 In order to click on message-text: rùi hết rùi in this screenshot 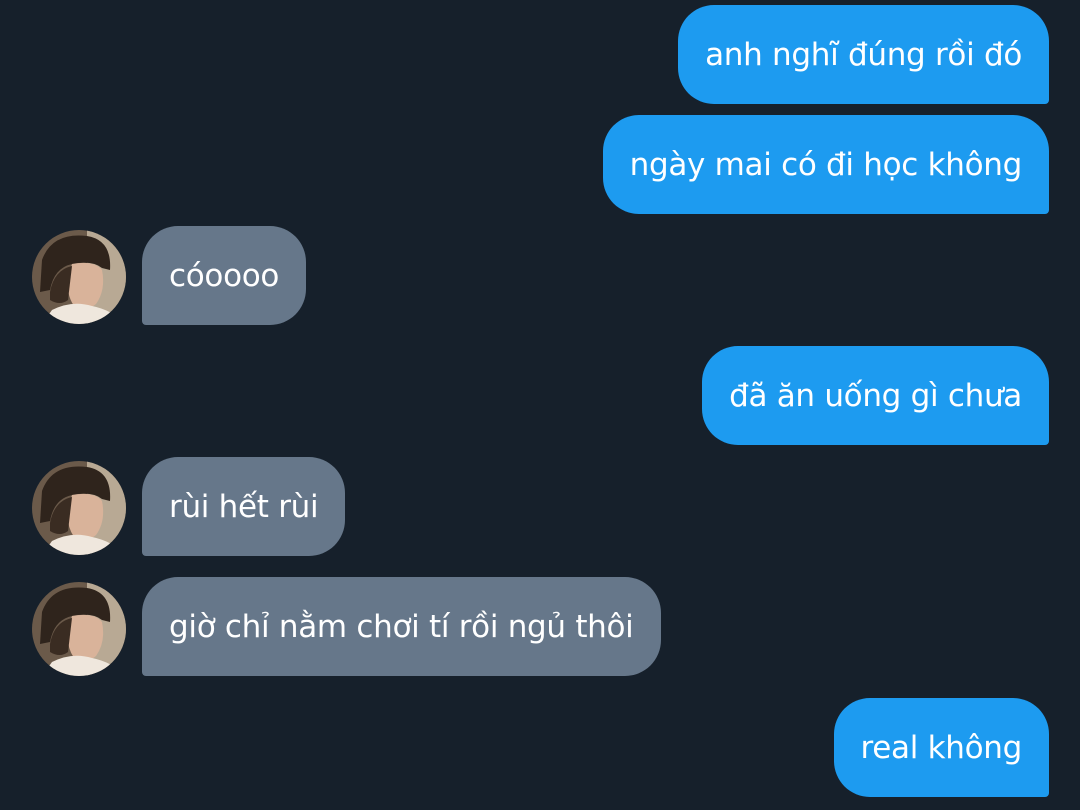, I will do `click(244, 506)`.